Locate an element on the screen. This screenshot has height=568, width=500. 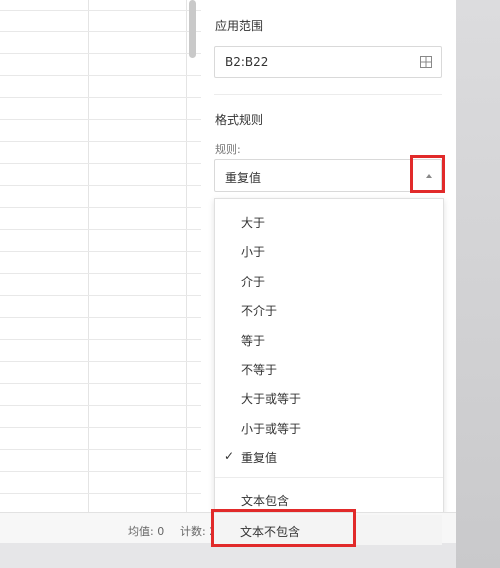
window-edge is located at coordinates (478, 284).